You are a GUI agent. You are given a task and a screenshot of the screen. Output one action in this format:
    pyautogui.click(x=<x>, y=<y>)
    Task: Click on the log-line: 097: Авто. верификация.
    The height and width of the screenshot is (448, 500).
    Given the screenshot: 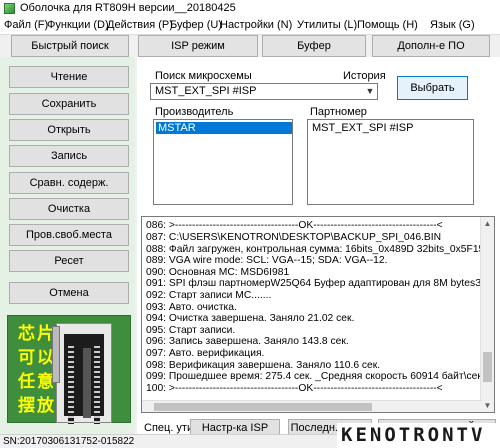 What is the action you would take?
    pyautogui.click(x=205, y=353)
    